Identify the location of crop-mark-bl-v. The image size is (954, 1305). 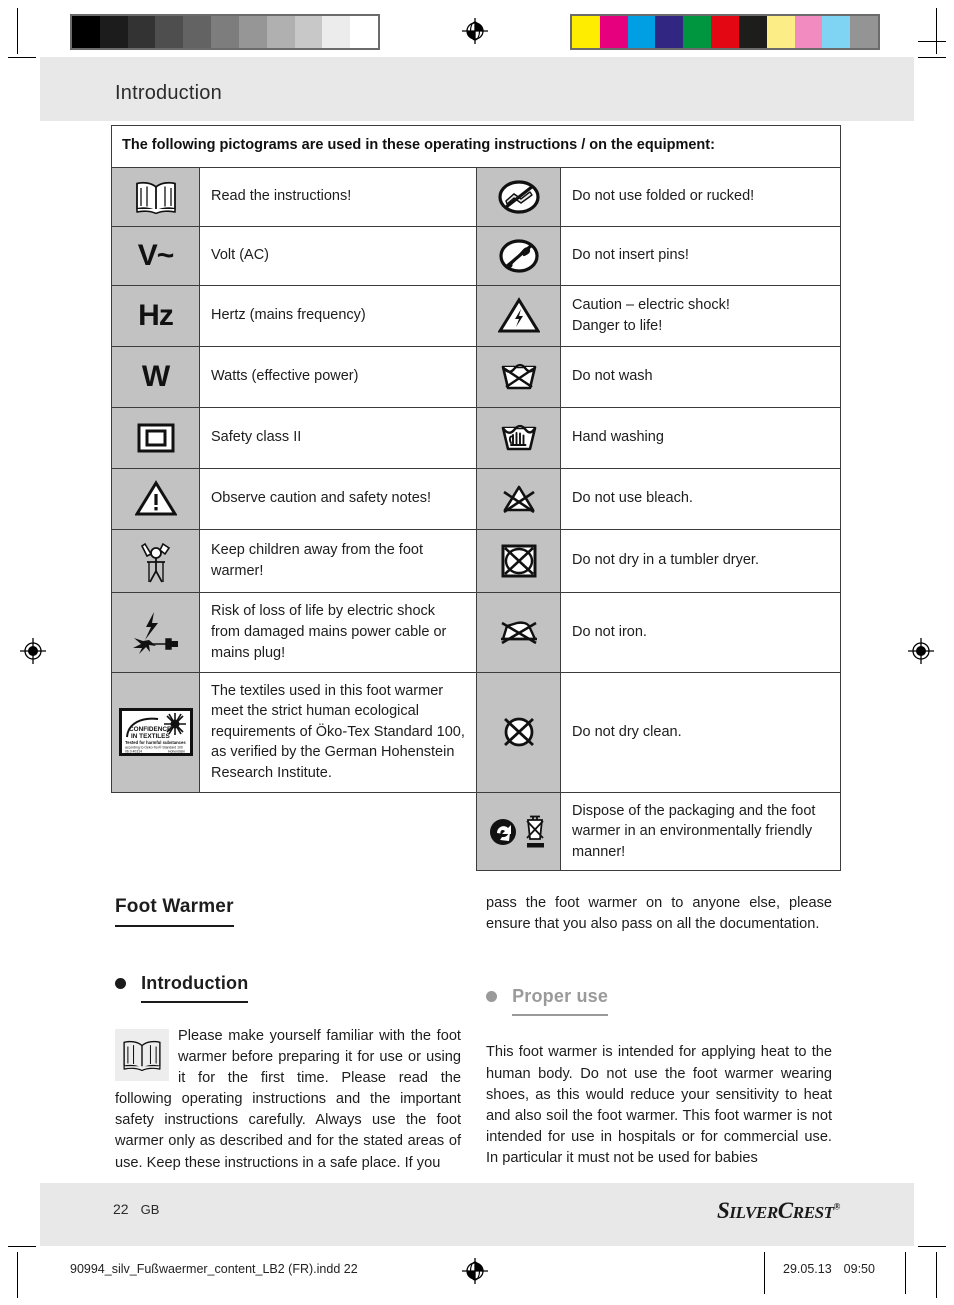
(17, 1275).